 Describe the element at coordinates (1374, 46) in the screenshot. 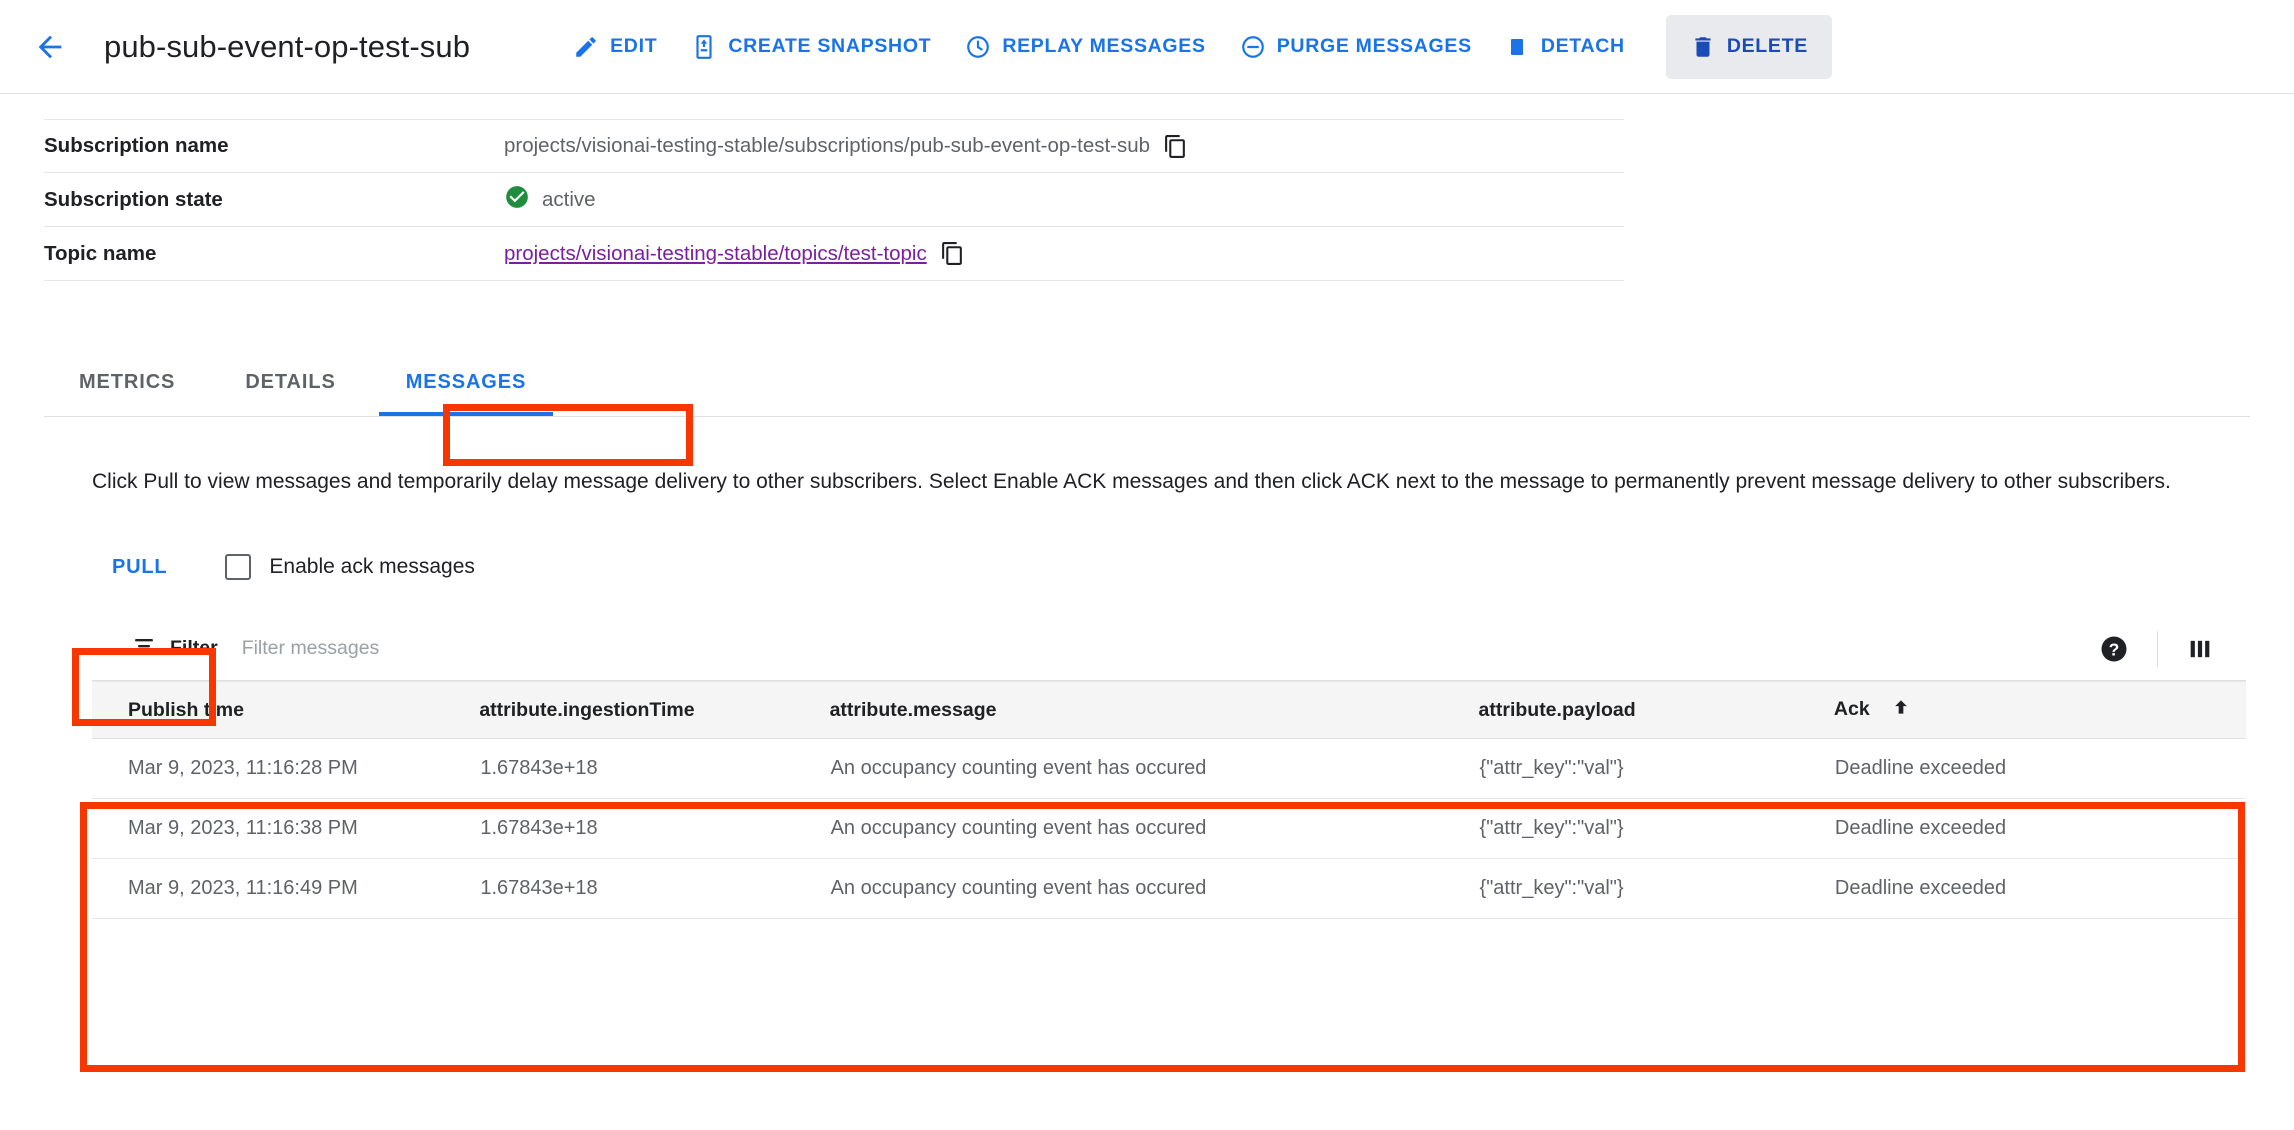

I see `purge-messages-button-label: PURGE MESSAGES` at that location.